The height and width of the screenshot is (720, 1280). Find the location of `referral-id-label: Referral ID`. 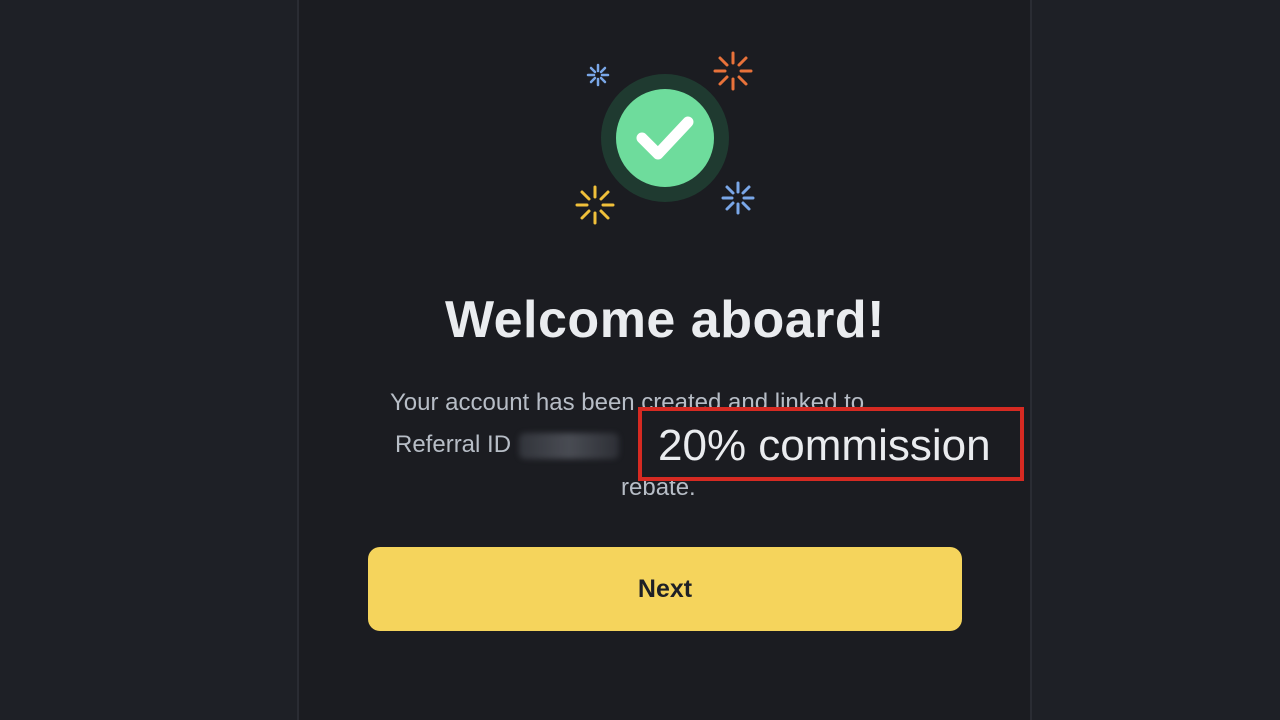

referral-id-label: Referral ID is located at coordinates (453, 444).